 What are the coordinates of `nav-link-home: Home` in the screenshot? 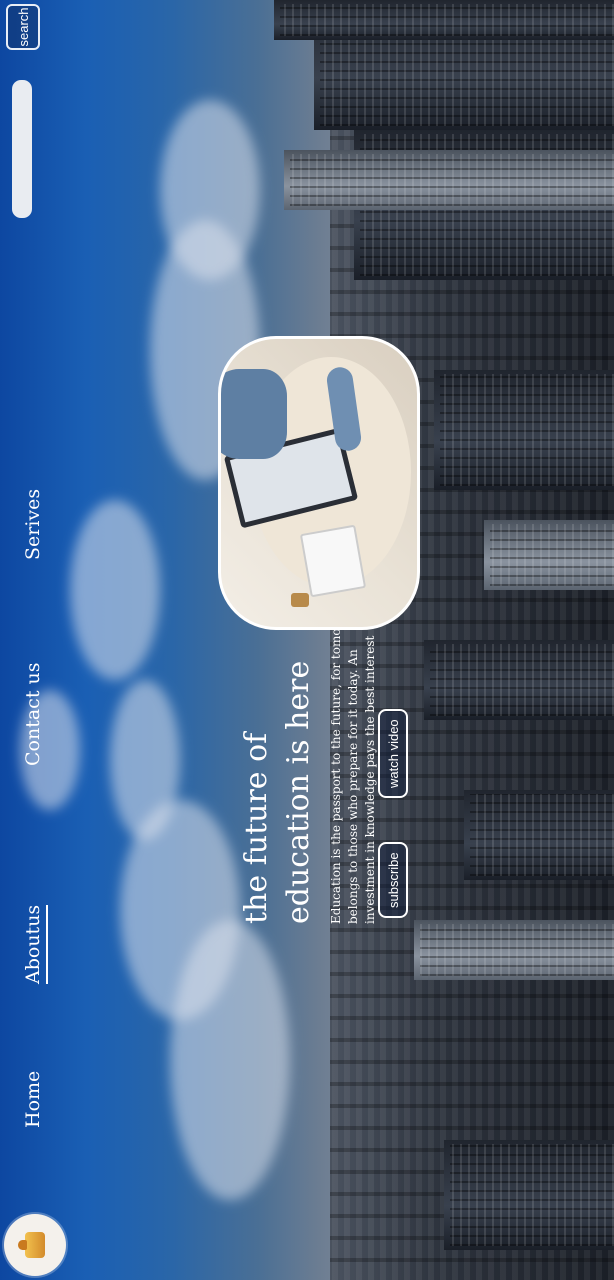 It's located at (33, 1099).